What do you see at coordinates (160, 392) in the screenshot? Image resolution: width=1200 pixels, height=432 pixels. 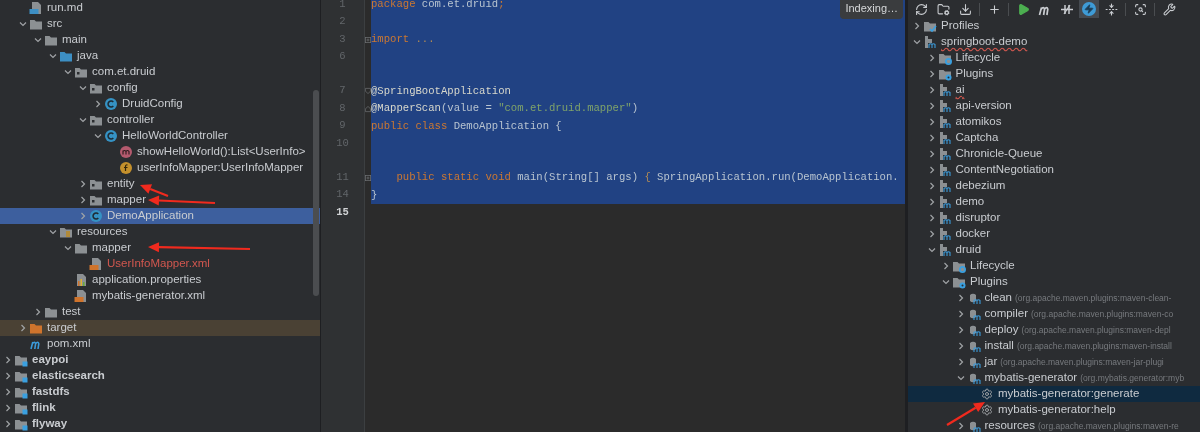 I see `tree-item: fastdfs` at bounding box center [160, 392].